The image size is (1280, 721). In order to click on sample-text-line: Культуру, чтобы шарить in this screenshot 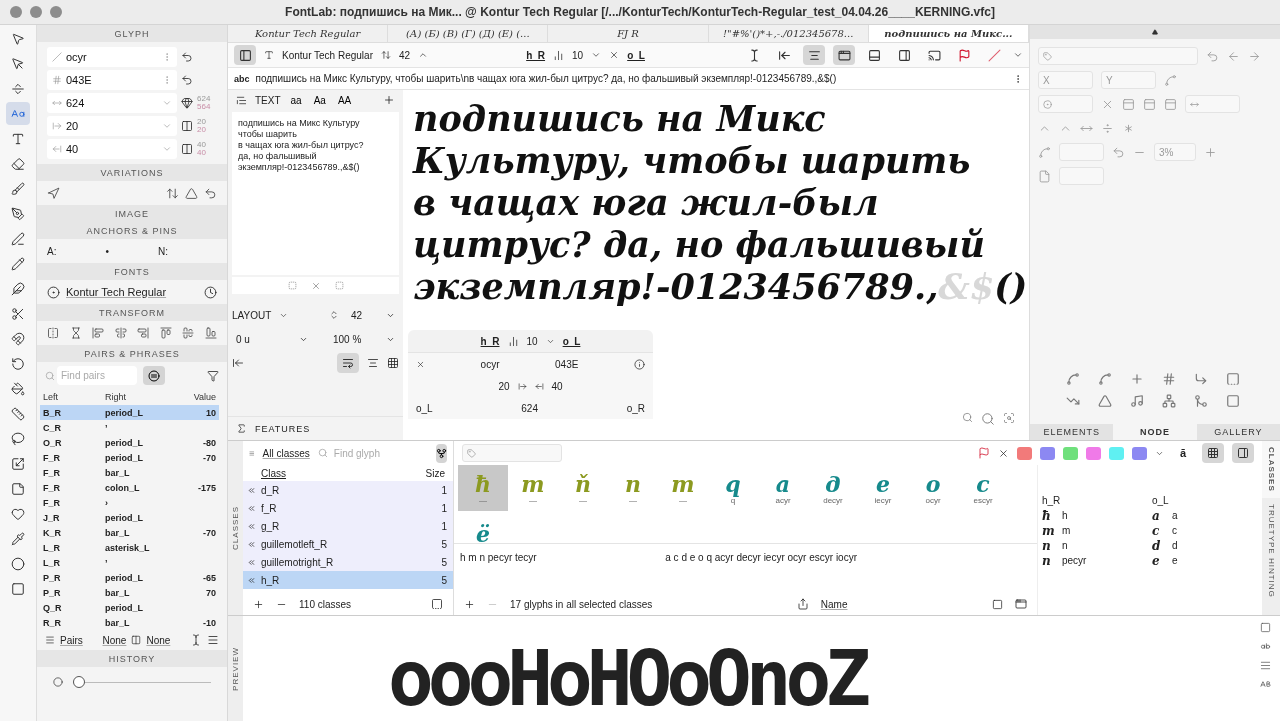, I will do `click(692, 161)`.